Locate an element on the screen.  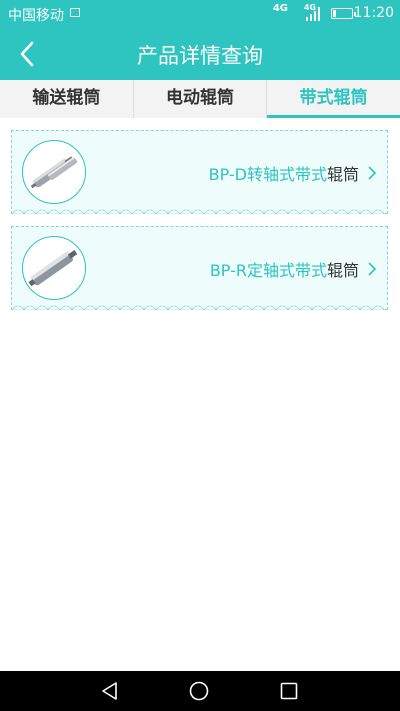
system-navigation-bar is located at coordinates (200, 691).